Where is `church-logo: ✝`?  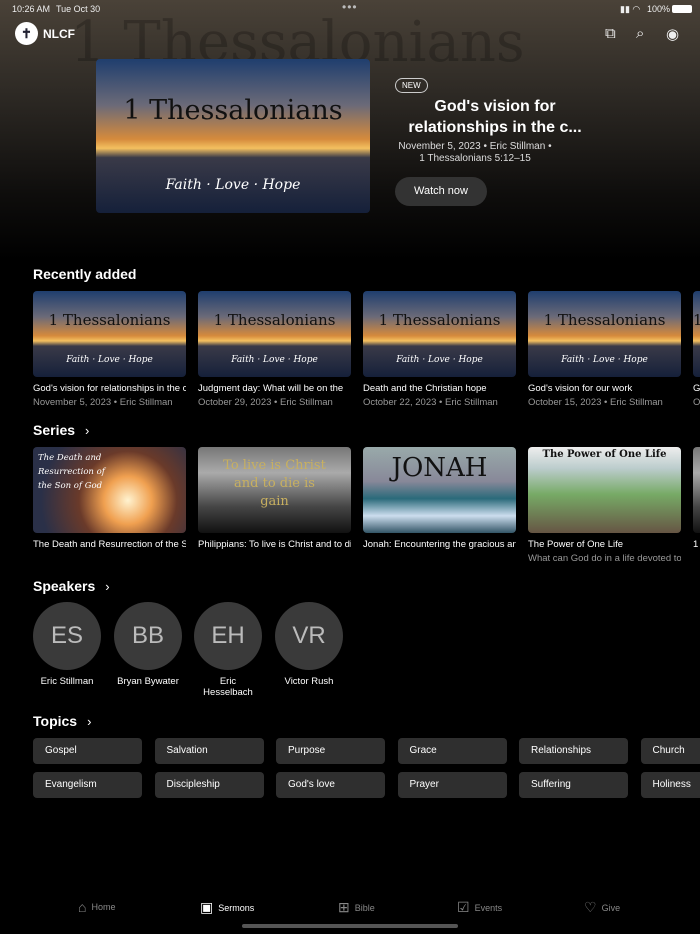 church-logo: ✝ is located at coordinates (26, 33).